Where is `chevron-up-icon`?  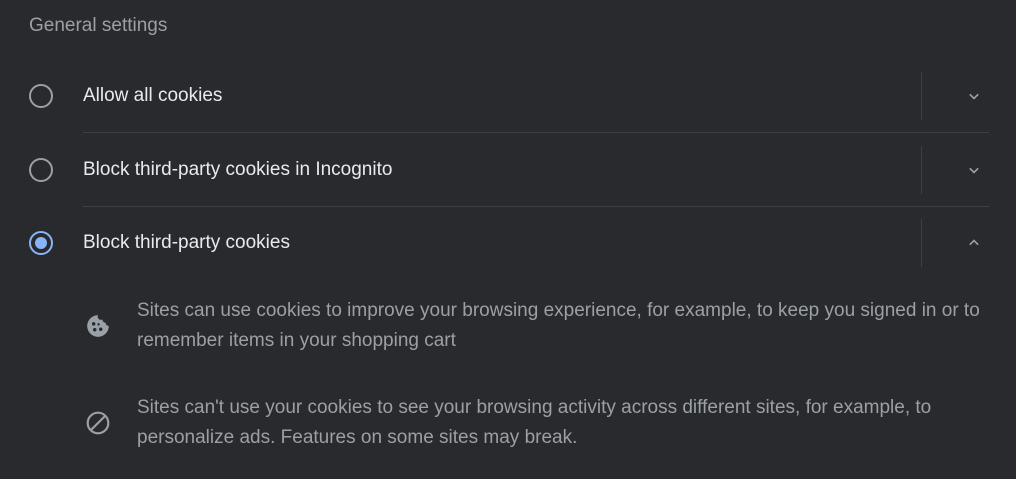 chevron-up-icon is located at coordinates (974, 242).